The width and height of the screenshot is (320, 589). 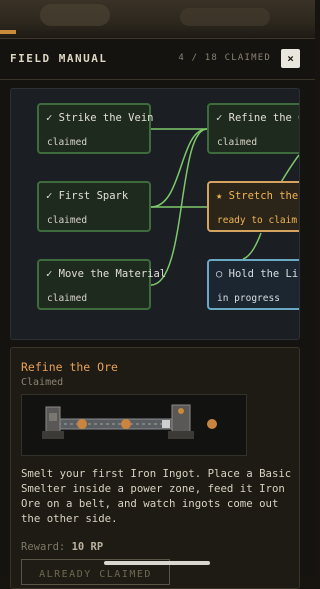 What do you see at coordinates (100, 118) in the screenshot?
I see `quest-node-title: ✓ Strike the Vein` at bounding box center [100, 118].